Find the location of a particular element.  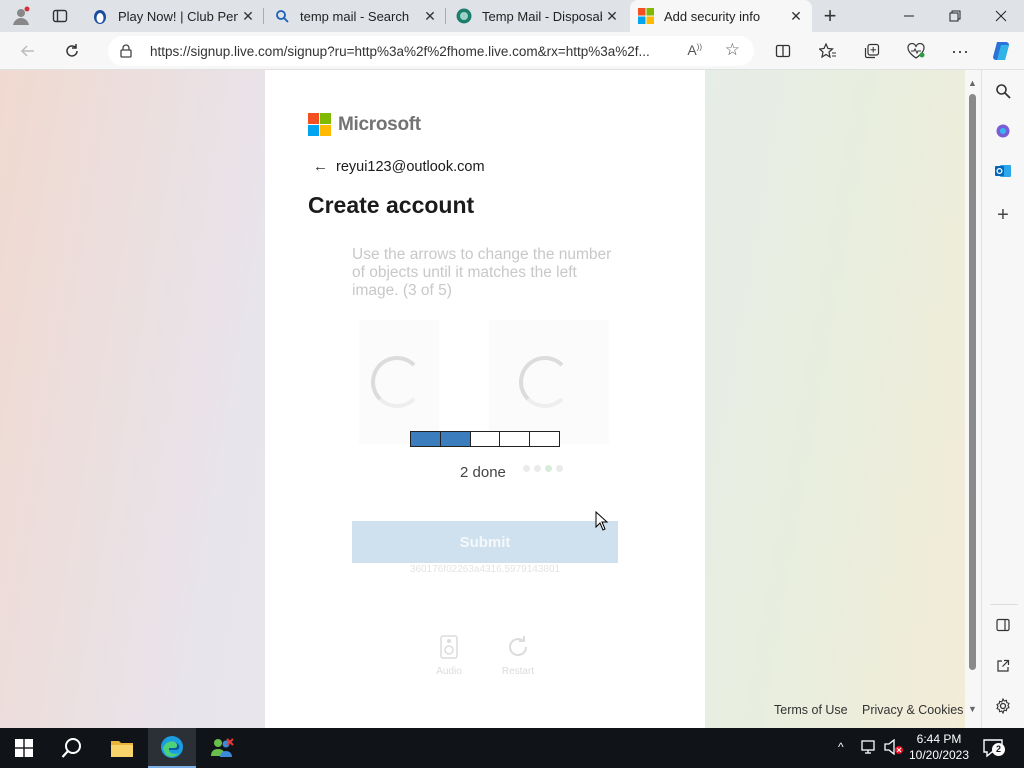

temp-mail-favicon-icon is located at coordinates (464, 16).